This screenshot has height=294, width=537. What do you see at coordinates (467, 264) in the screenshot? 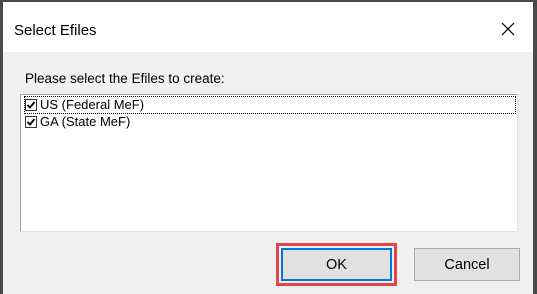
I see `cancel-button: Cancel` at bounding box center [467, 264].